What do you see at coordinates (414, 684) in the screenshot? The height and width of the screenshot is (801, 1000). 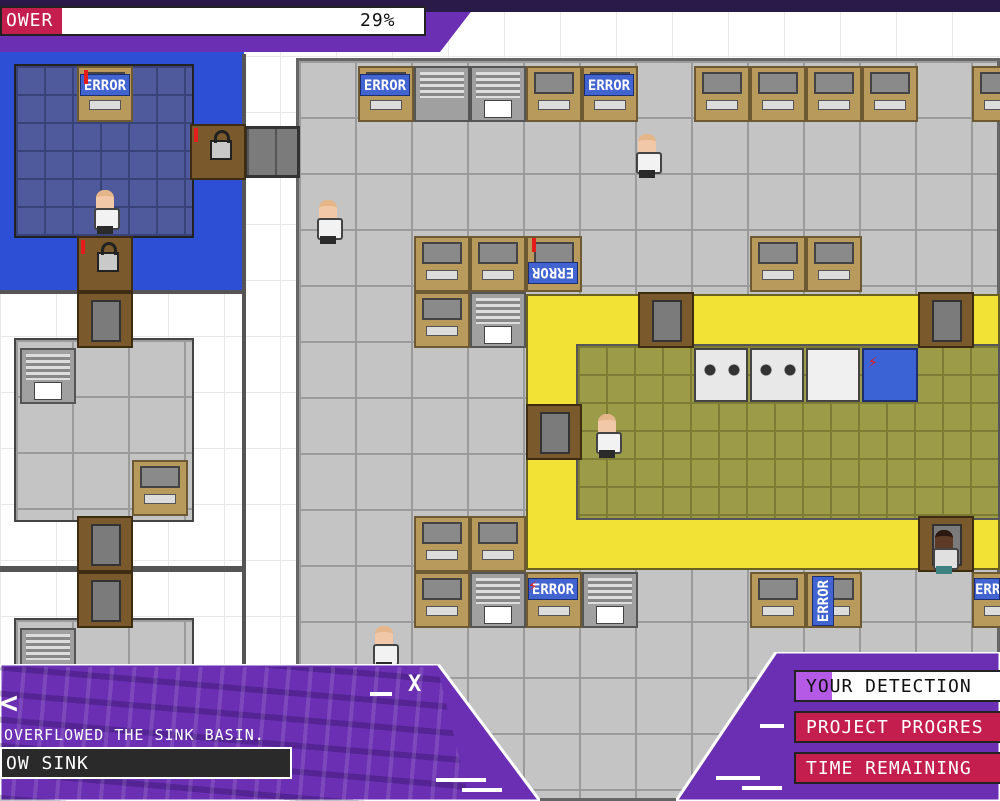 I see `close-button: X` at bounding box center [414, 684].